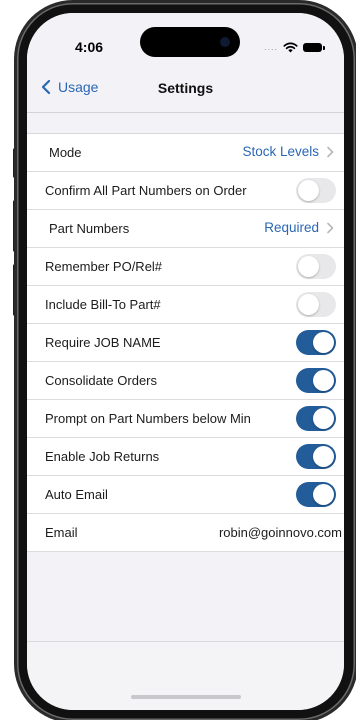  I want to click on setting-label: Part Numbers, so click(89, 228).